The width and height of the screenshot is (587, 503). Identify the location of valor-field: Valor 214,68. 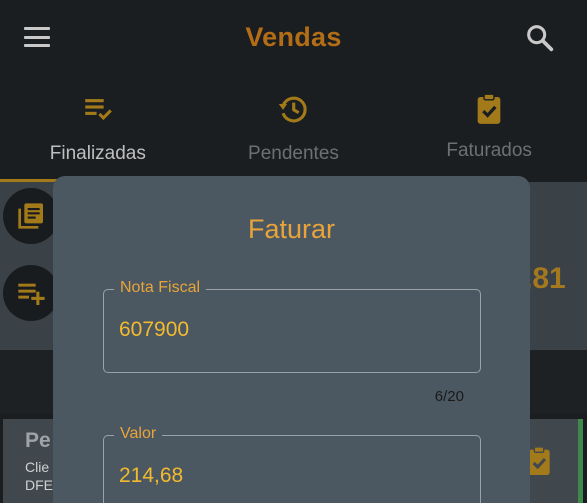
(292, 463).